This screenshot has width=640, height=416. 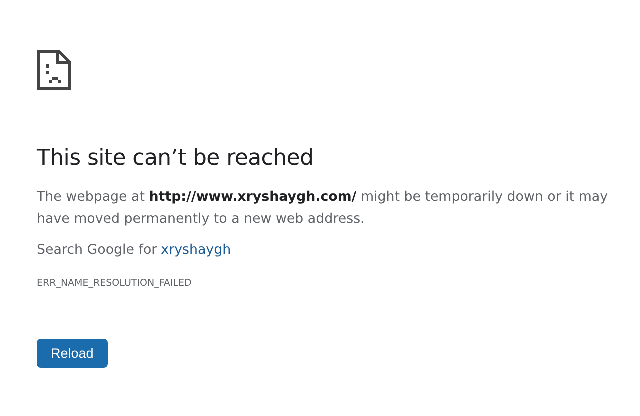 What do you see at coordinates (97, 250) in the screenshot?
I see `search-suggestion: Search Google for` at bounding box center [97, 250].